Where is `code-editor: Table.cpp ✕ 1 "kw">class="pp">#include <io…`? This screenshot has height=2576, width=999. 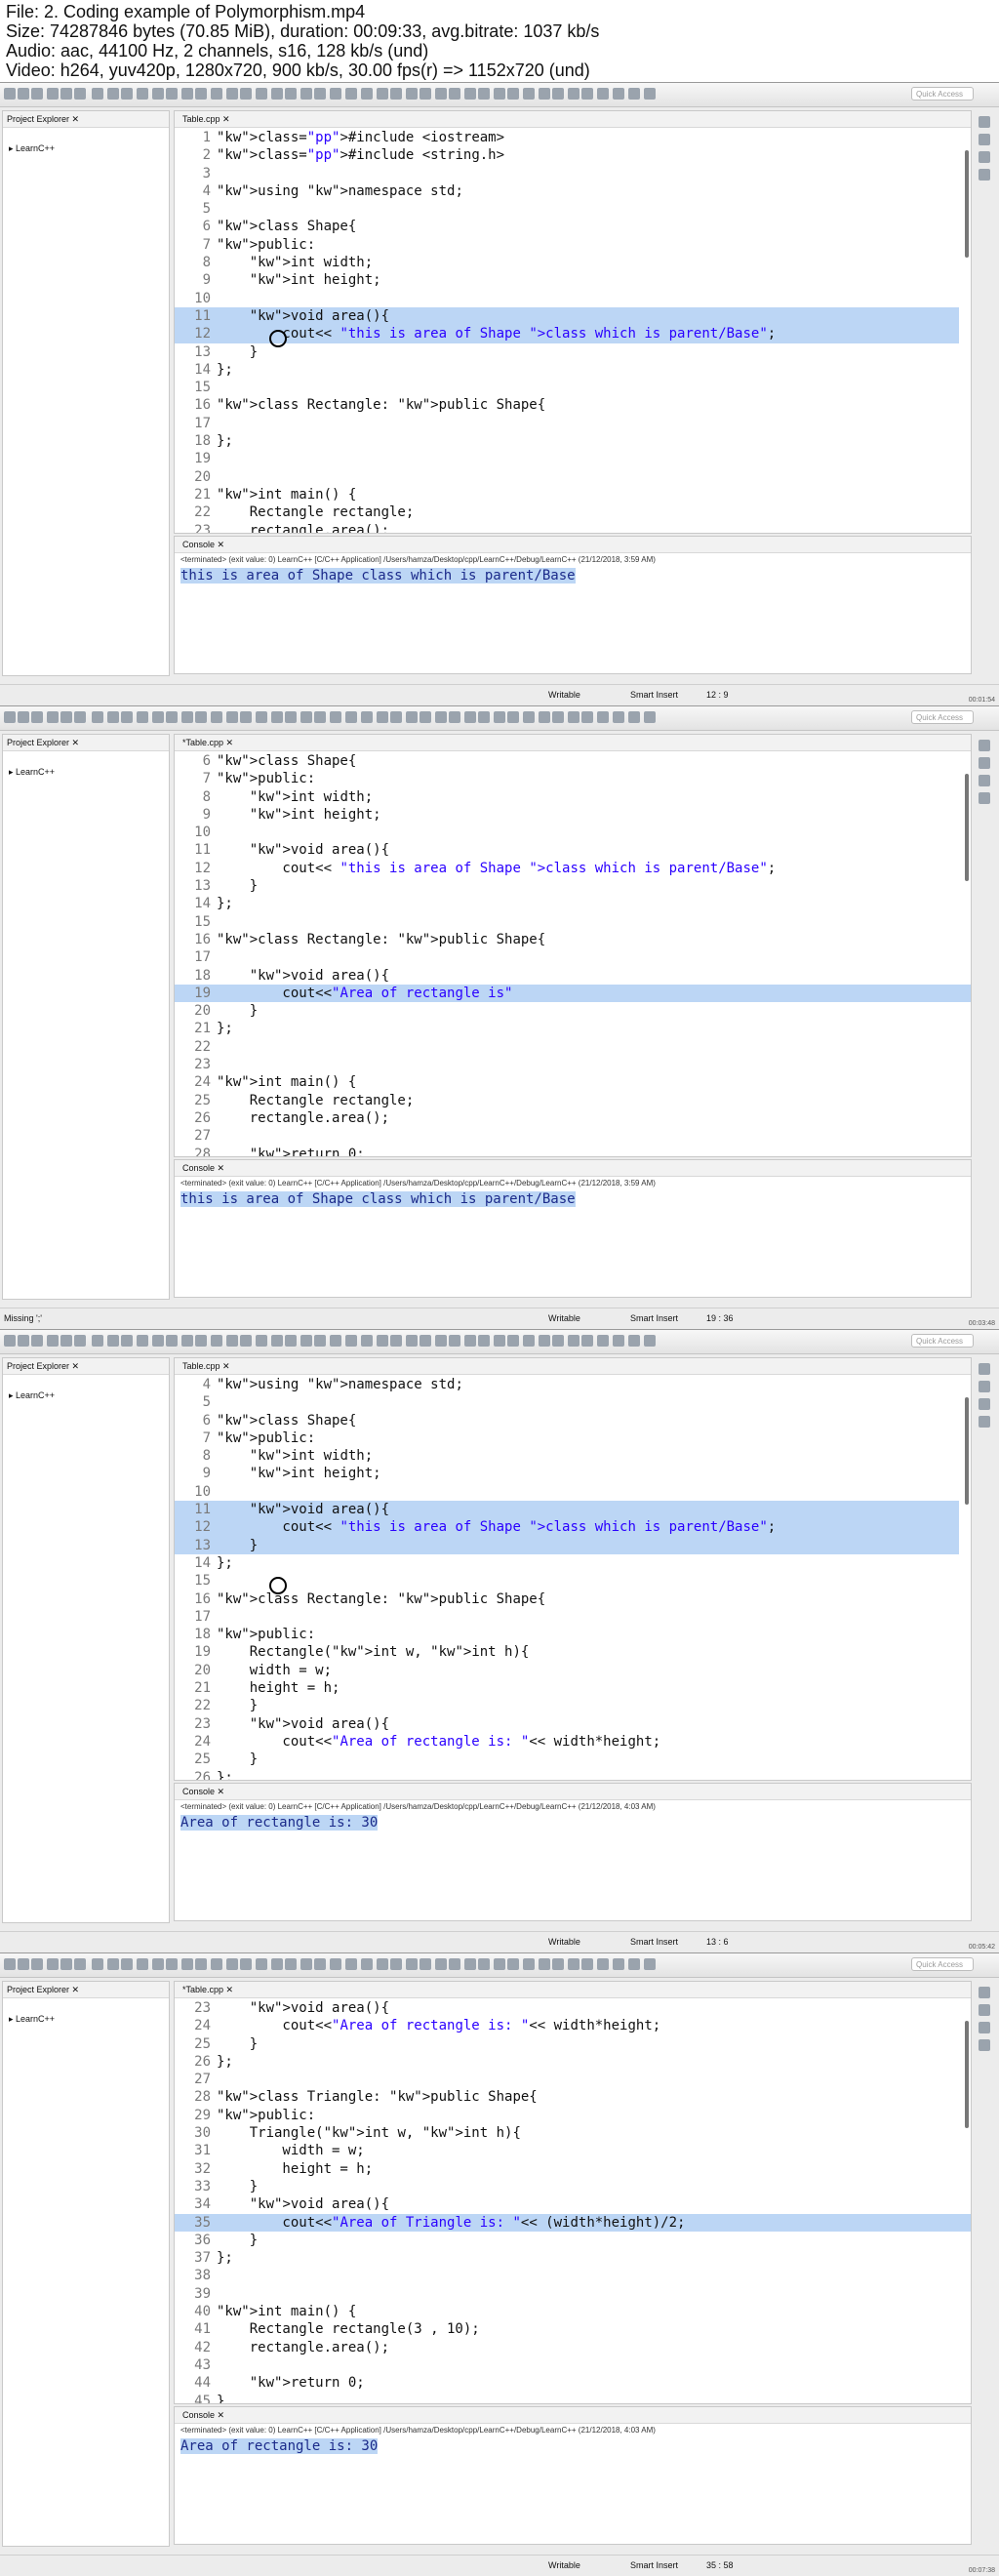
code-editor: Table.cpp ✕ 1 "kw">class="pp">#include <io… is located at coordinates (573, 322).